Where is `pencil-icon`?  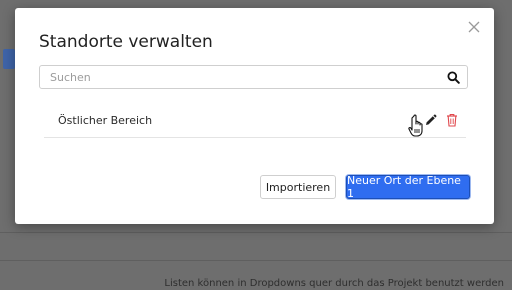
pencil-icon is located at coordinates (430, 120).